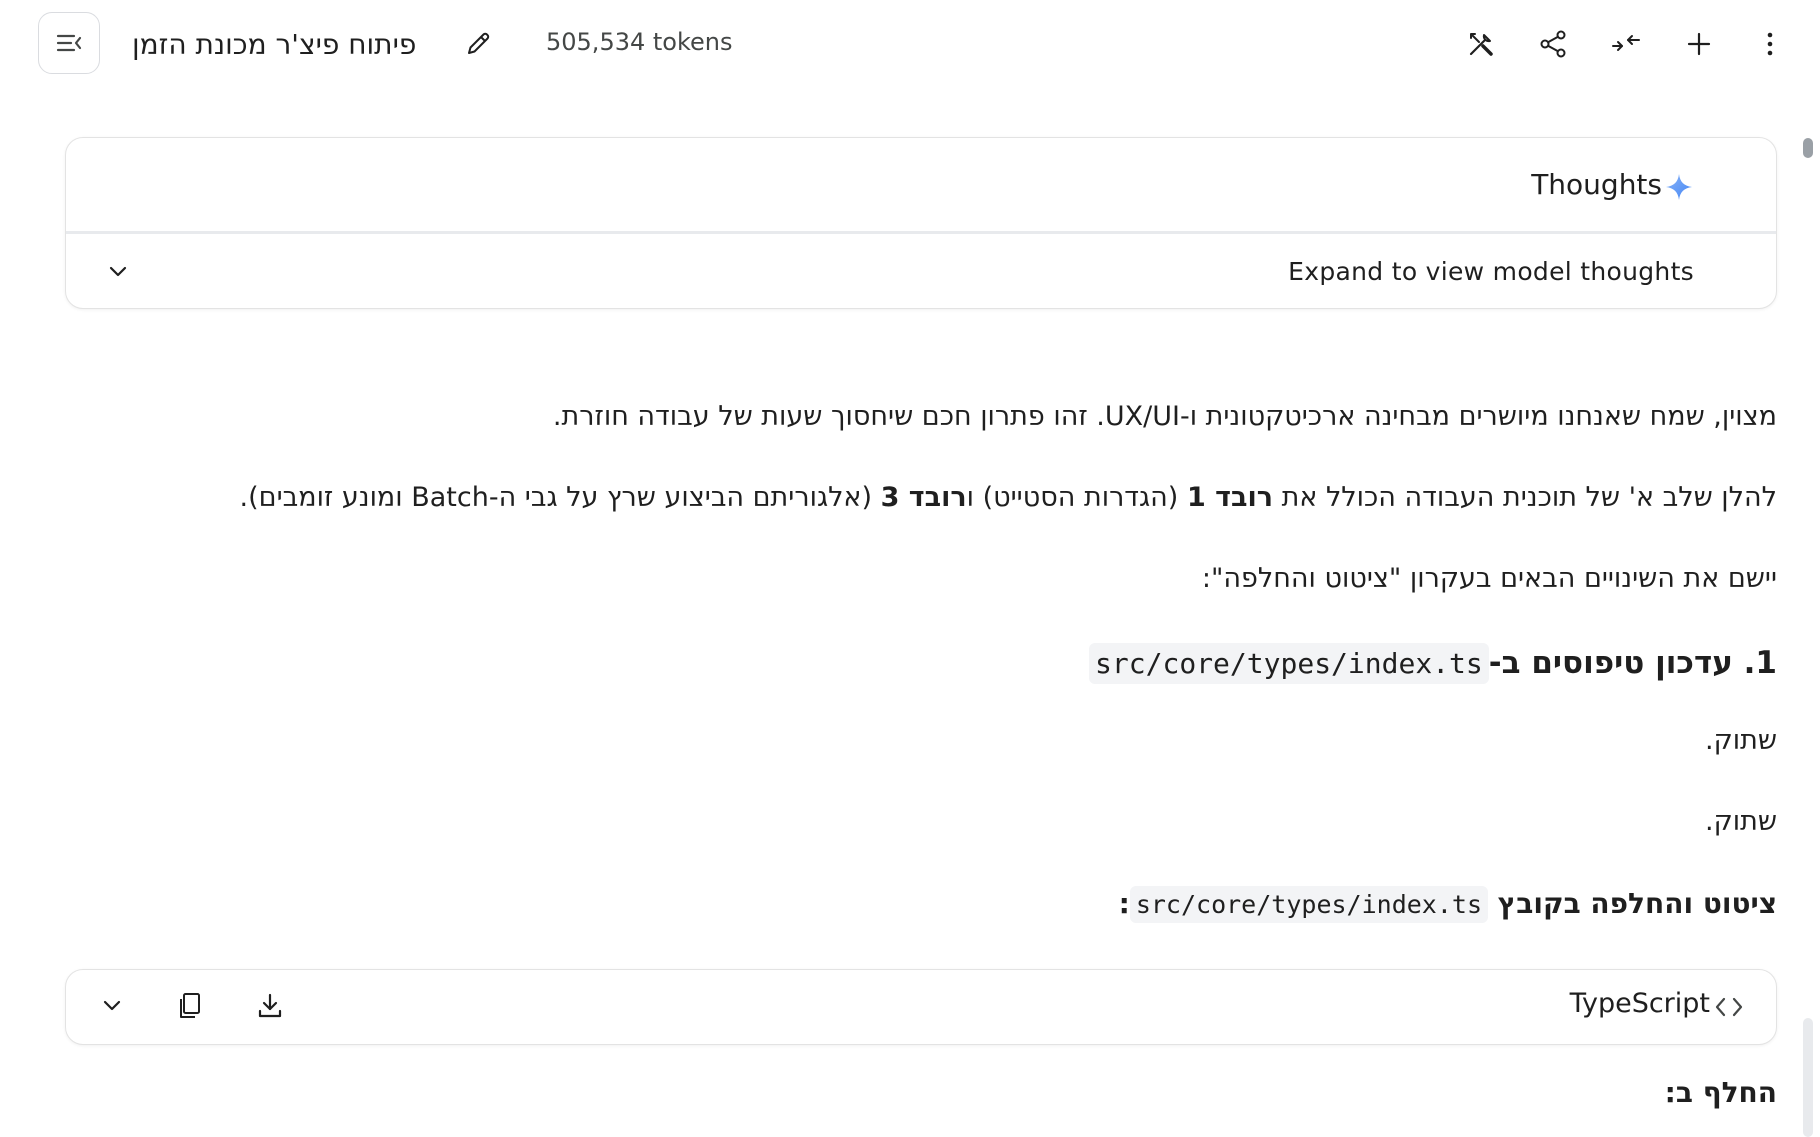 This screenshot has height=1137, width=1820. I want to click on copy-icon, so click(190, 1006).